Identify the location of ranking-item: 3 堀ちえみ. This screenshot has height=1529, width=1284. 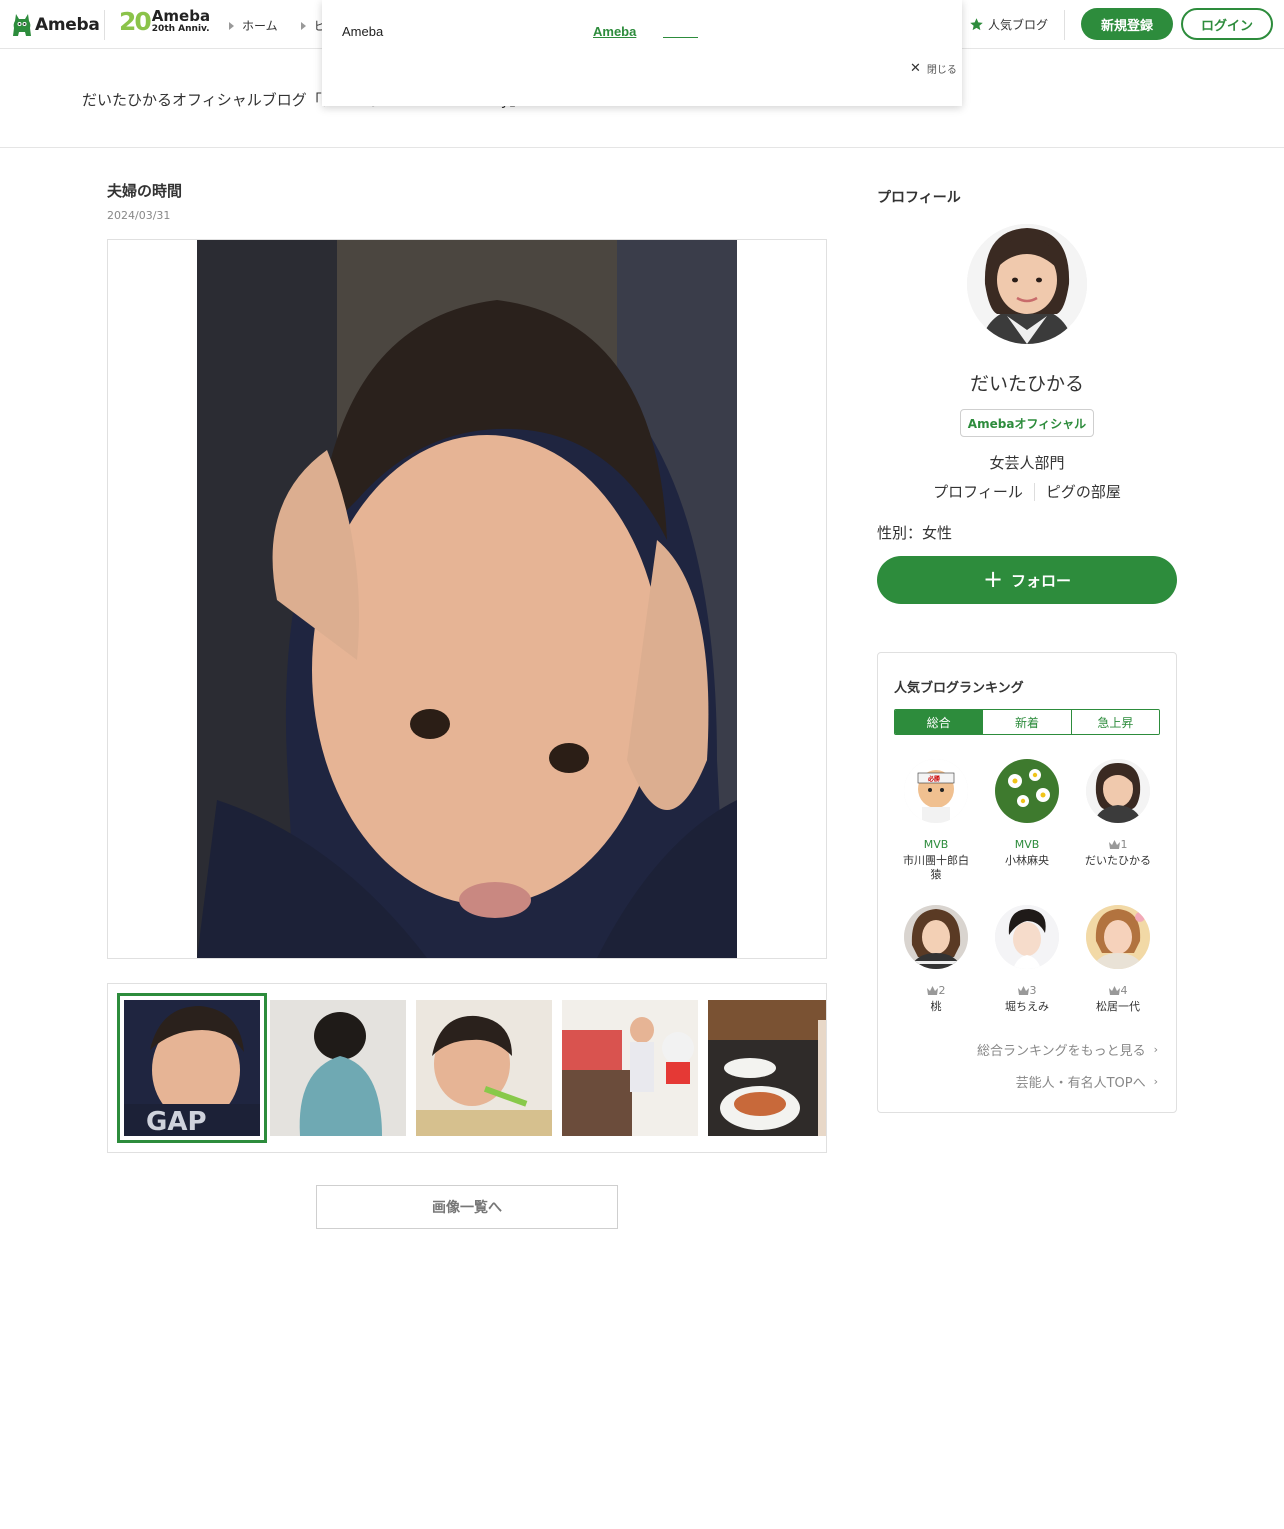
(1027, 959).